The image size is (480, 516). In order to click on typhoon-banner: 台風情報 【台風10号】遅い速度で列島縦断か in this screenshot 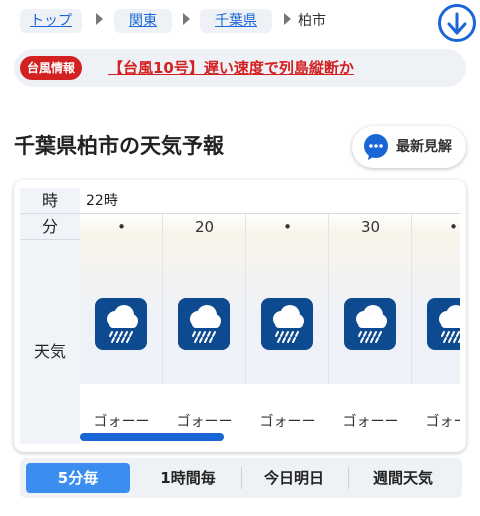, I will do `click(240, 68)`.